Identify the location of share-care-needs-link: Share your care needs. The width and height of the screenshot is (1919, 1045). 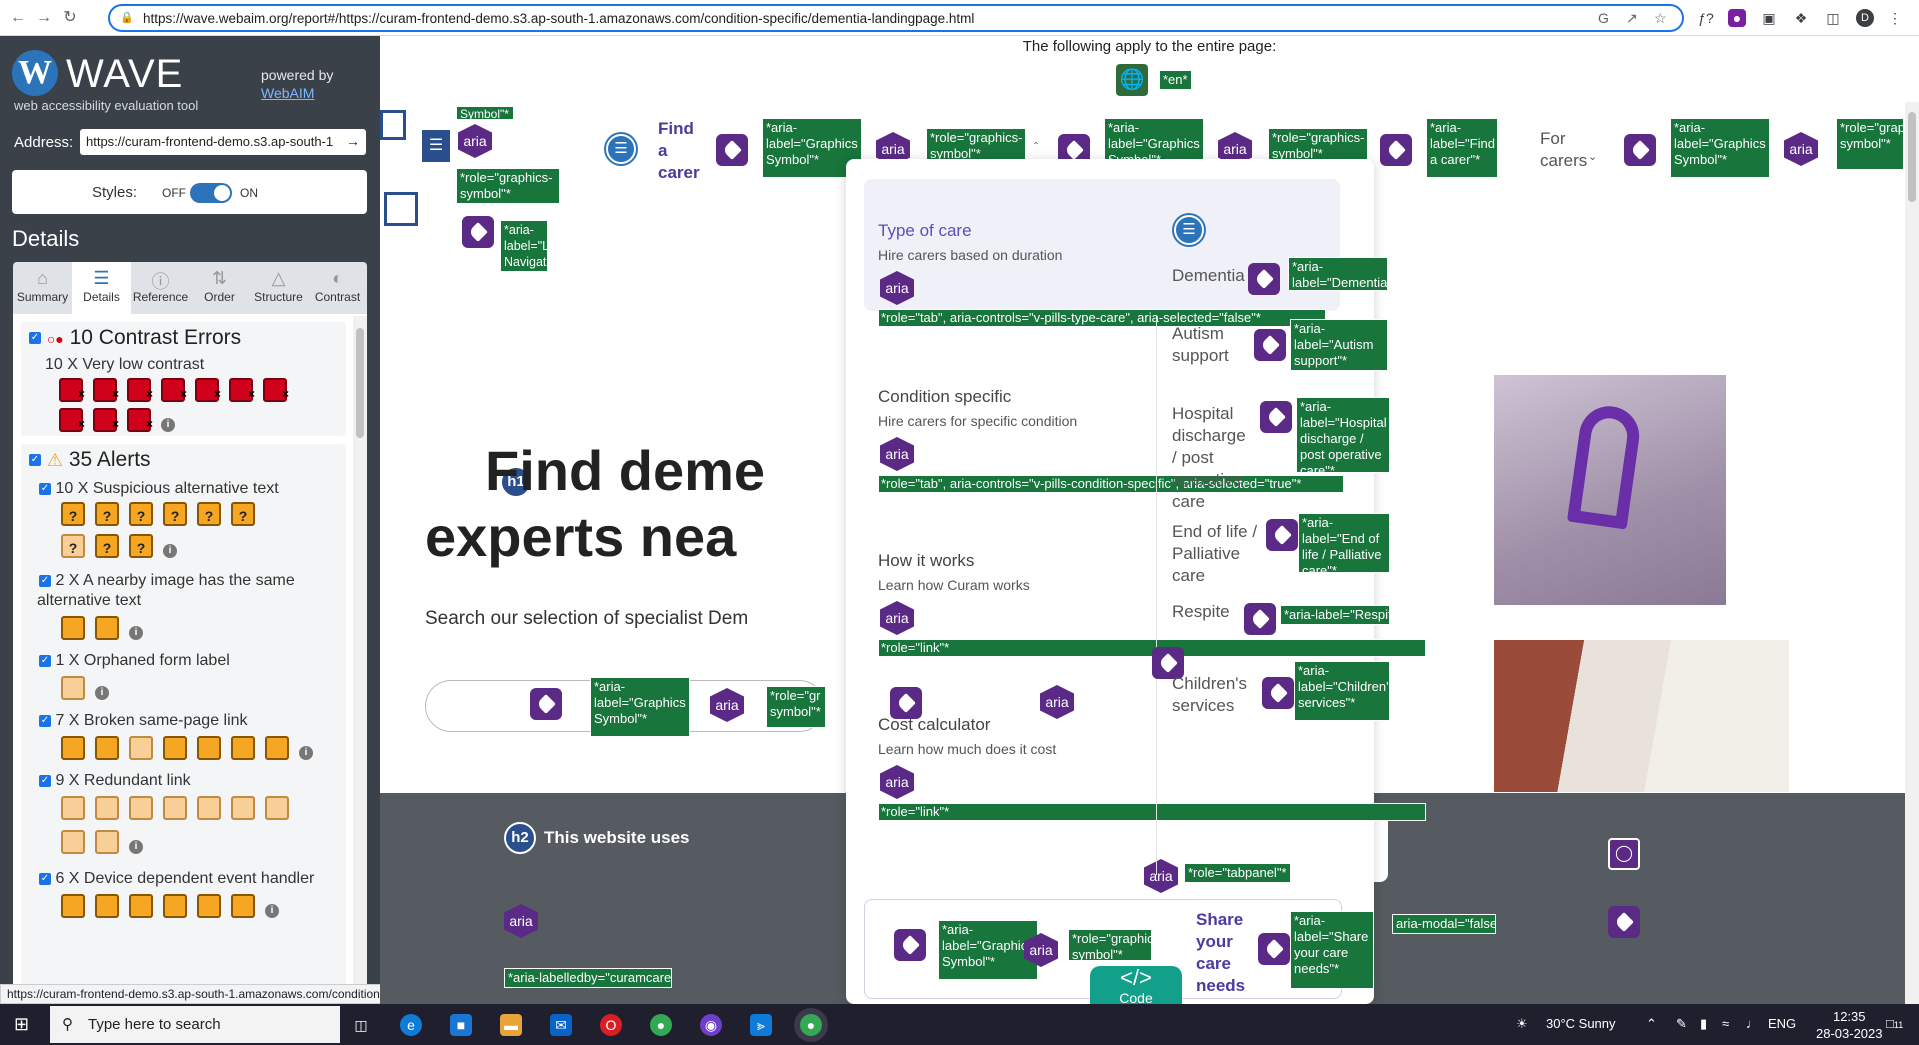
(1231, 953).